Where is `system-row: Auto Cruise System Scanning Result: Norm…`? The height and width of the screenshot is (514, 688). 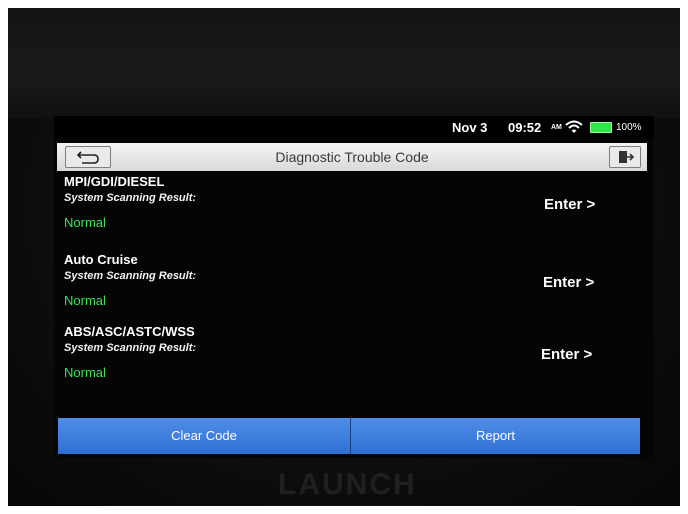
system-row: Auto Cruise System Scanning Result: Norm… is located at coordinates (354, 286).